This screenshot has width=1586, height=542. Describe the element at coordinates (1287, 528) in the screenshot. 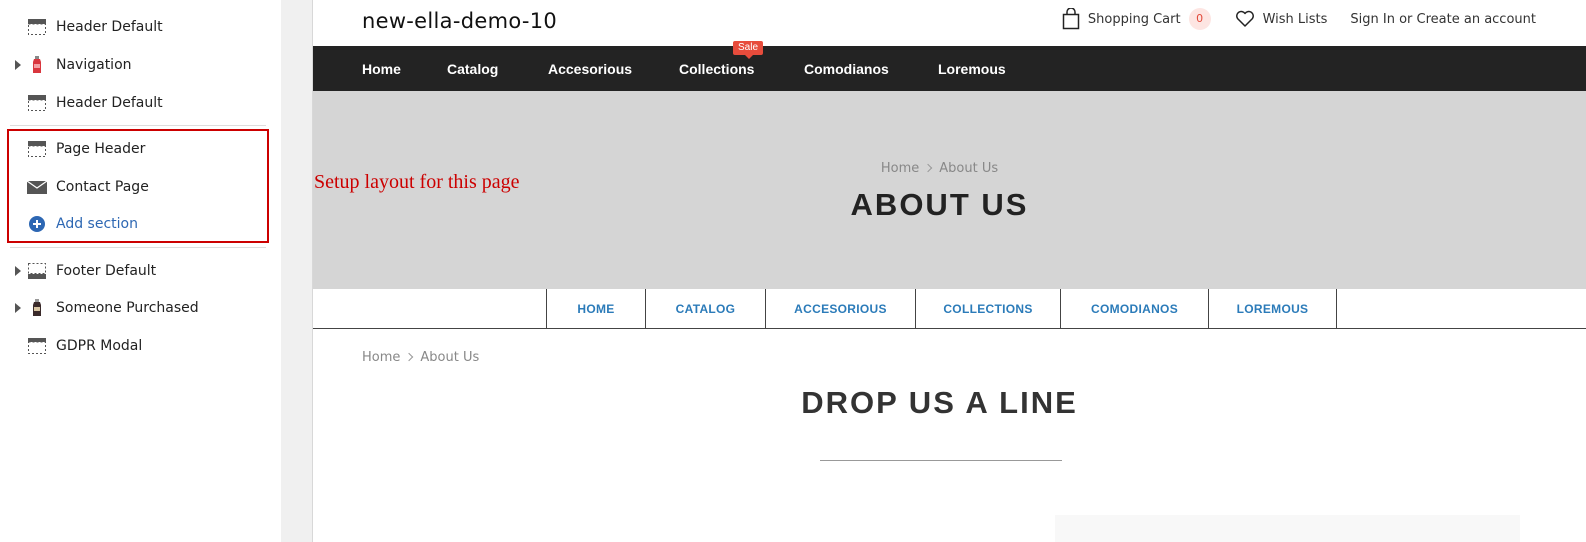

I see `contact-form-panel` at that location.